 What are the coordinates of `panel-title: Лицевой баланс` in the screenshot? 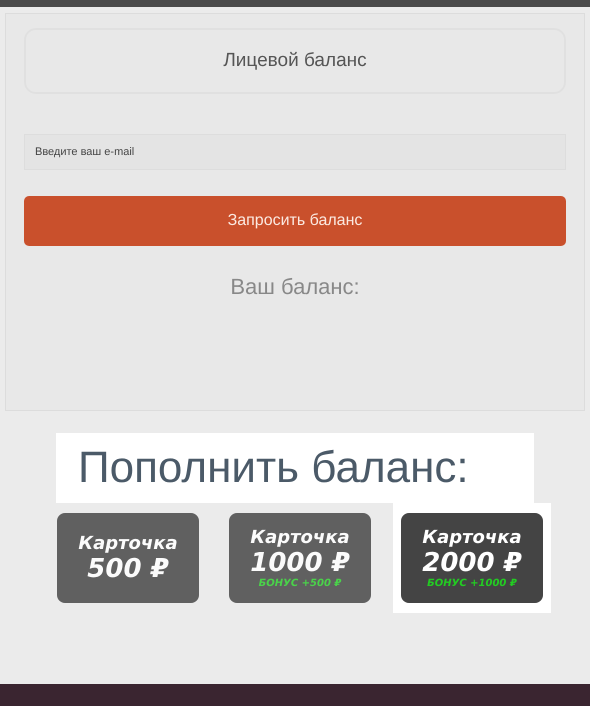 It's located at (295, 61).